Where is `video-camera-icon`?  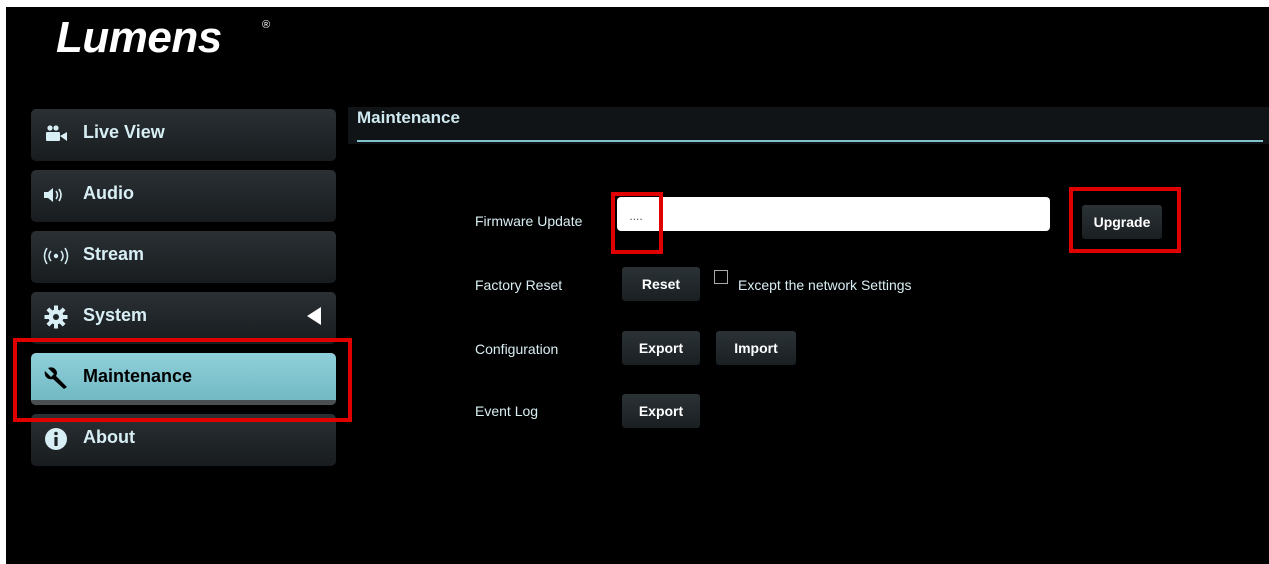
video-camera-icon is located at coordinates (56, 134).